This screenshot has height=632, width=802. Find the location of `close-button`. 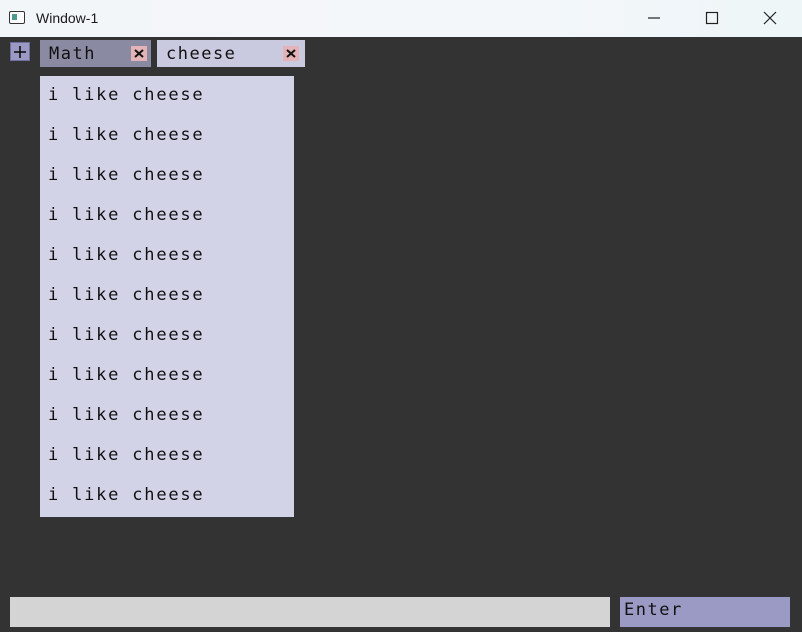

close-button is located at coordinates (770, 18).